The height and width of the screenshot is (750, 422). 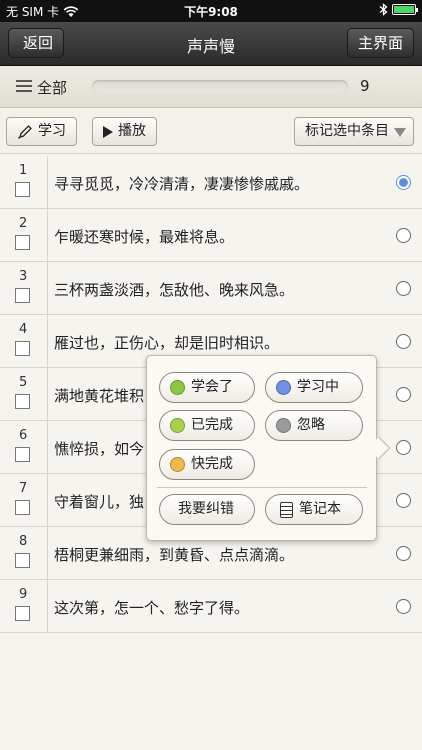 What do you see at coordinates (167, 343) in the screenshot?
I see `row-text: 雁过也，正伤心，却是旧时相识。` at bounding box center [167, 343].